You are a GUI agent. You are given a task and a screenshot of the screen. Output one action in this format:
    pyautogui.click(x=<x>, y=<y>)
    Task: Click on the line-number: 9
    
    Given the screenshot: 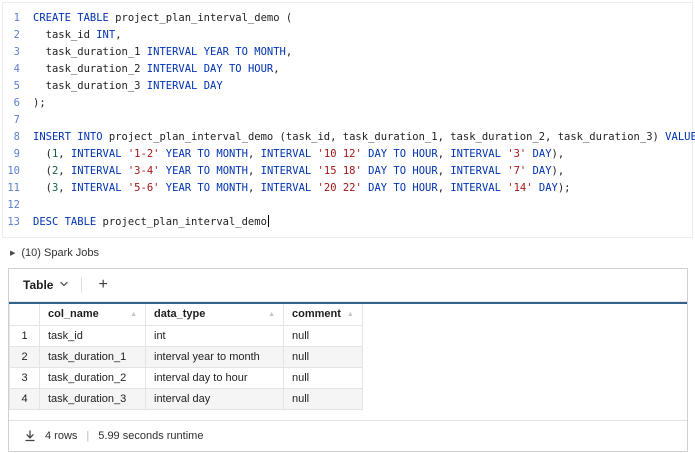 What is the action you would take?
    pyautogui.click(x=16, y=154)
    